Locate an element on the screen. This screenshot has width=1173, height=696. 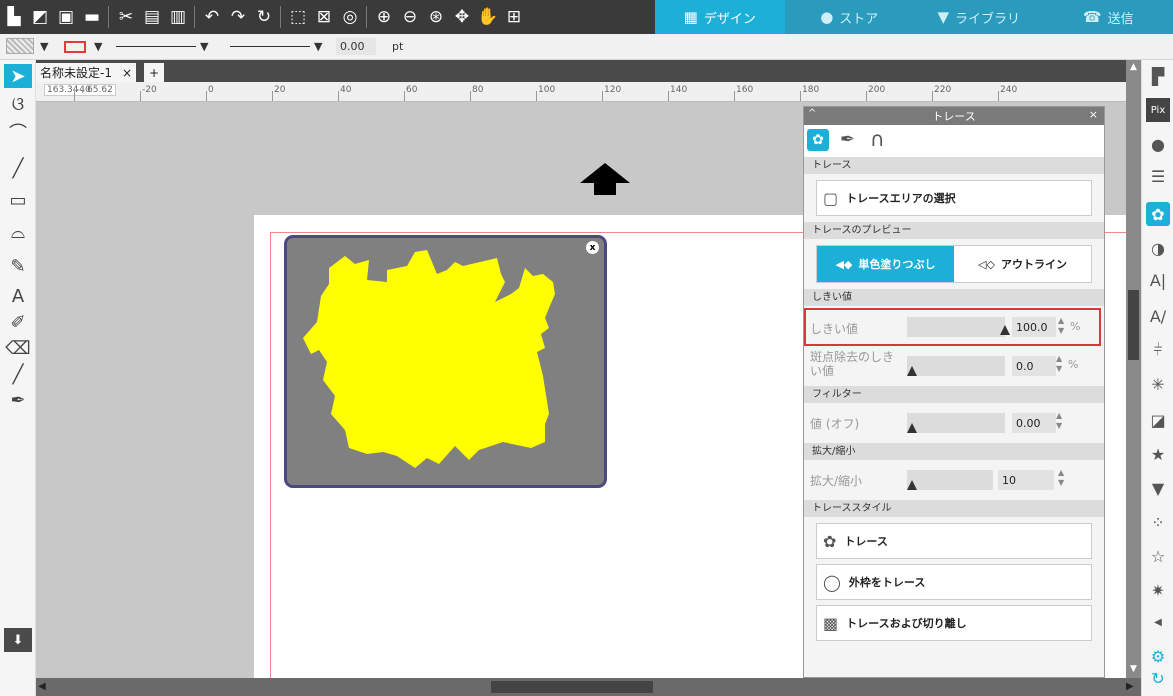
redraw-icon: ↻ is located at coordinates (264, 17).